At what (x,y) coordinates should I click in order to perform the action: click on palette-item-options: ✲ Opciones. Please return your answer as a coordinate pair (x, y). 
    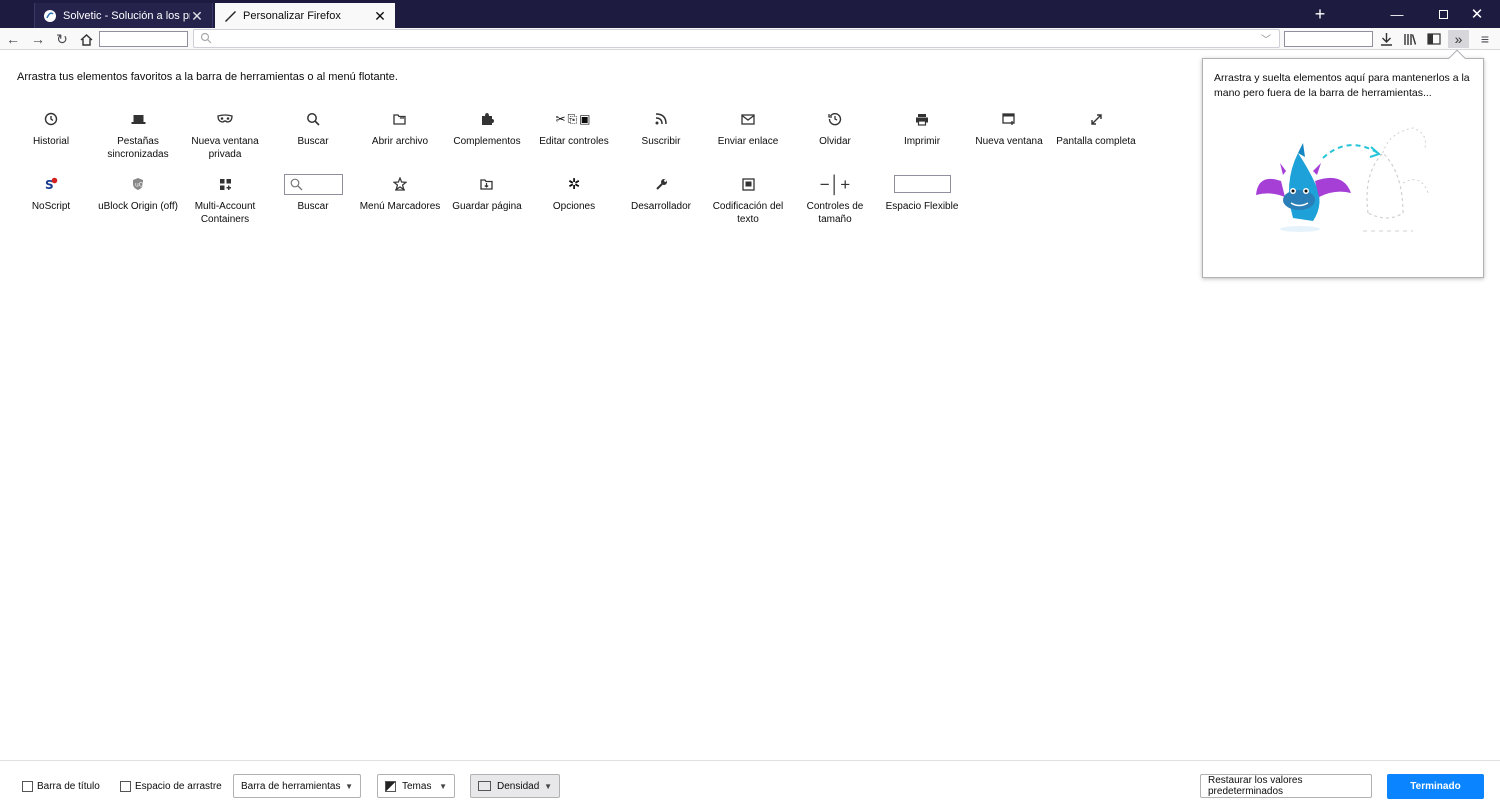
    Looking at the image, I should click on (574, 193).